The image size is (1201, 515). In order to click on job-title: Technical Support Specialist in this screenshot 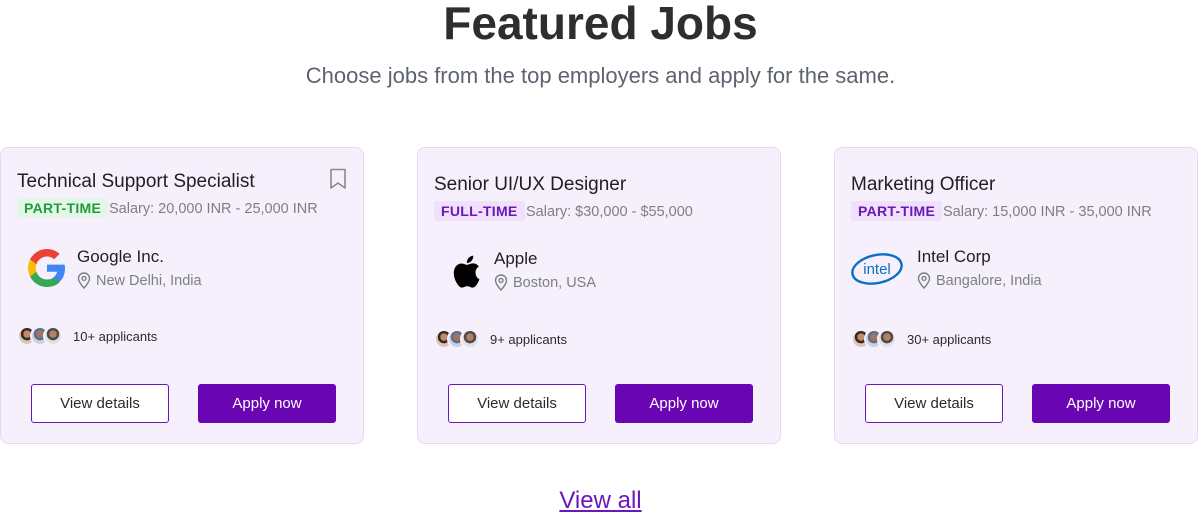, I will do `click(136, 181)`.